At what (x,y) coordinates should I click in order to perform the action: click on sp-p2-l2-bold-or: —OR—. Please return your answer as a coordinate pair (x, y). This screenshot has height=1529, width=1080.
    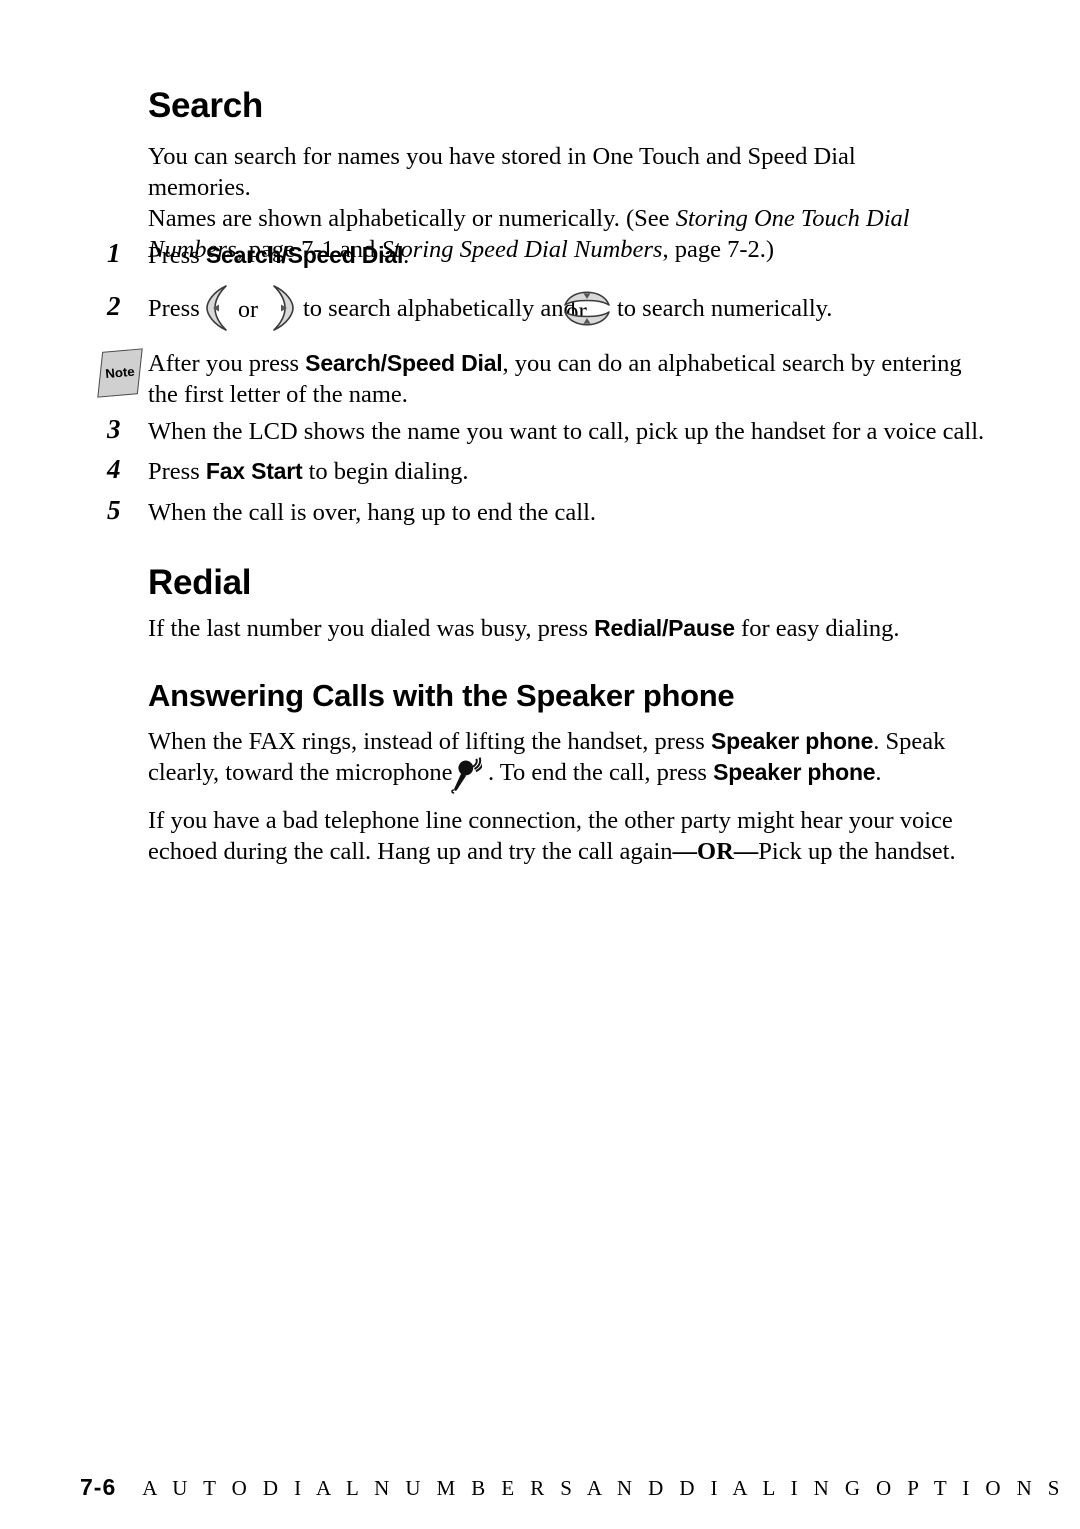
    Looking at the image, I should click on (715, 851).